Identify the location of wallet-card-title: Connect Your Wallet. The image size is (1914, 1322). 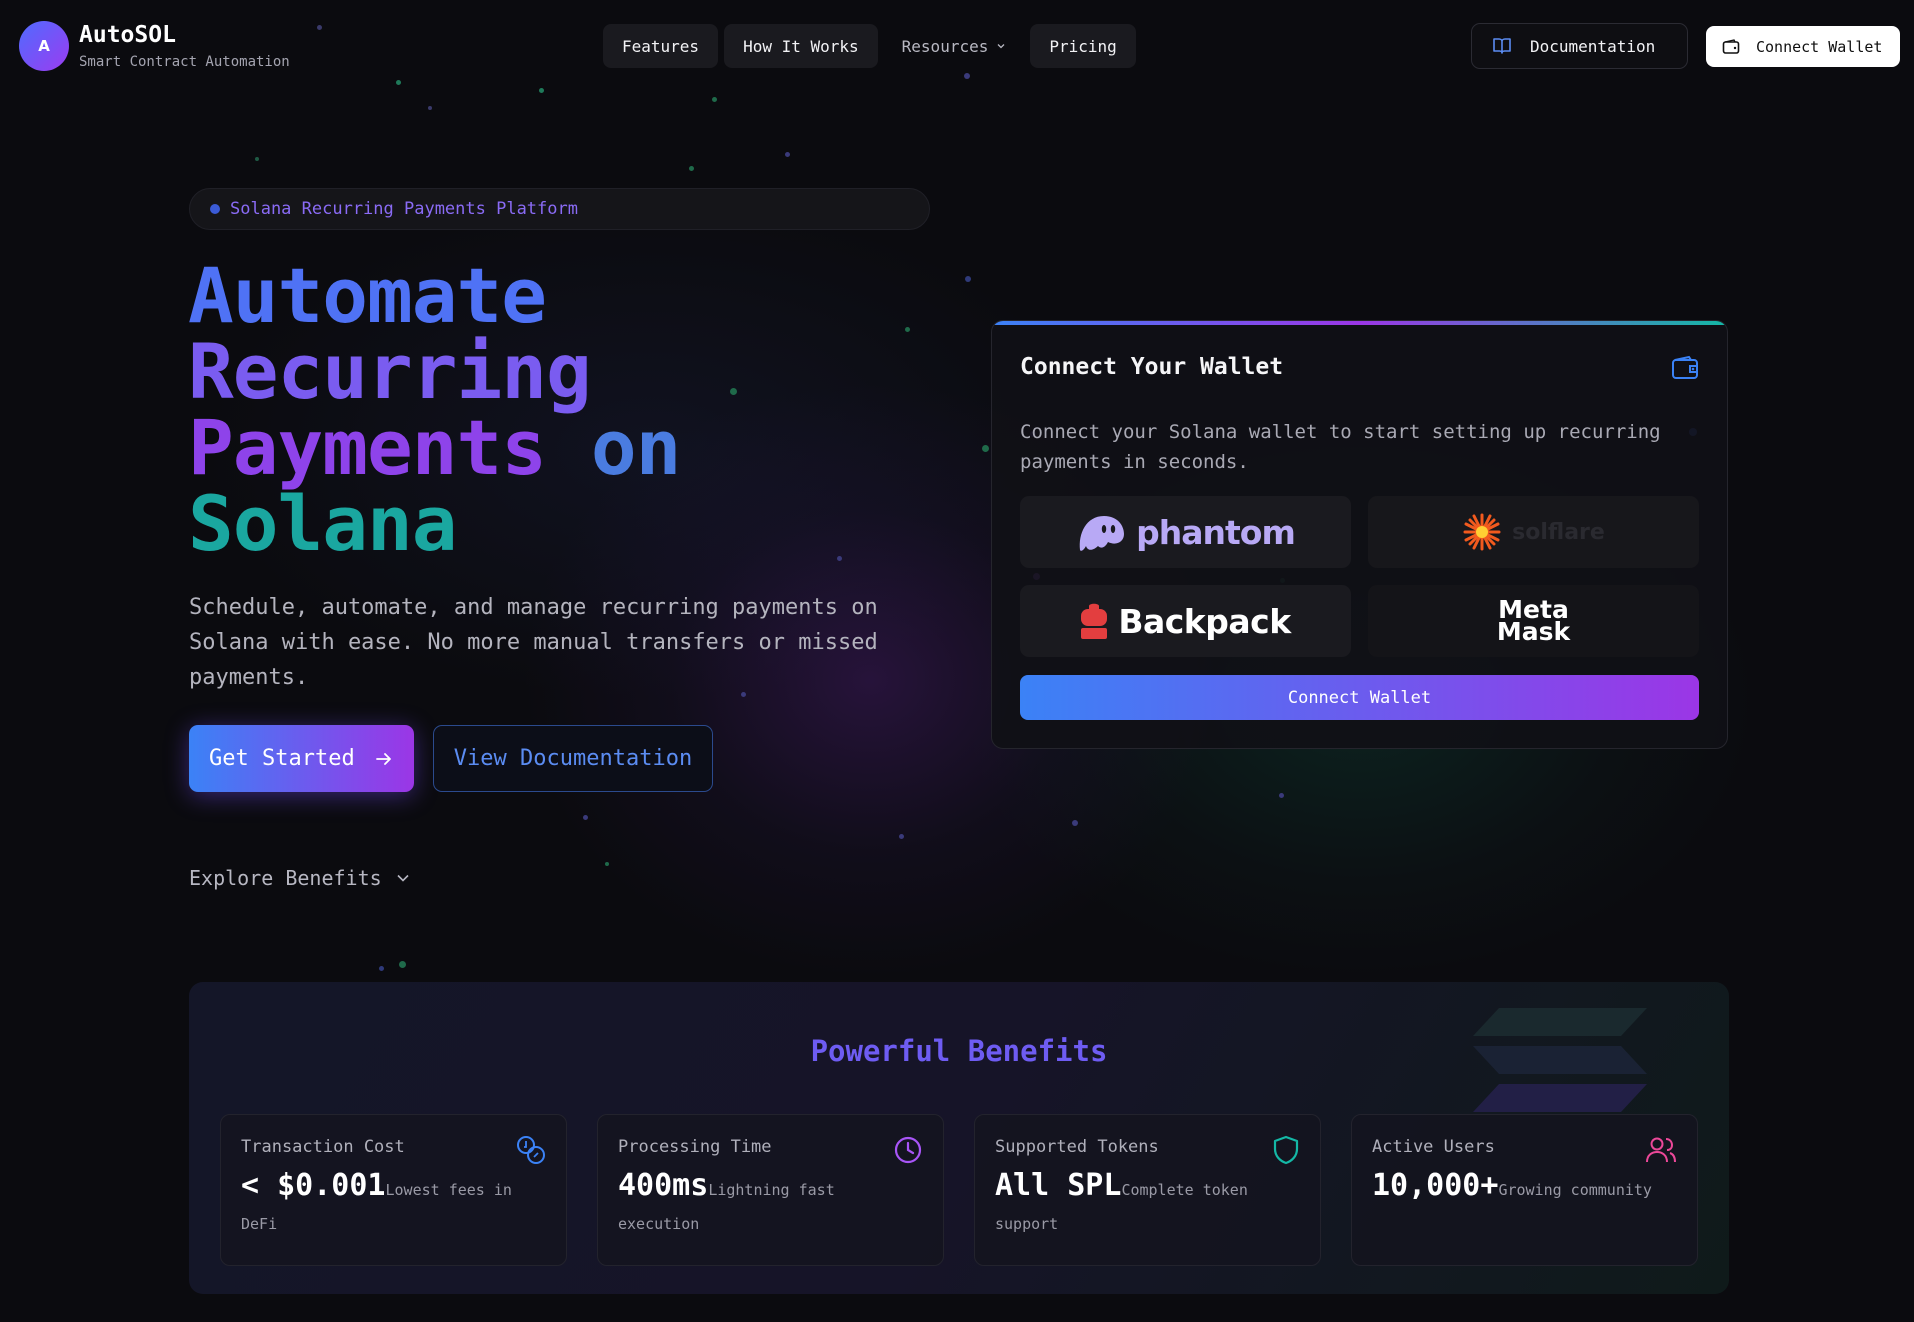
(1152, 367).